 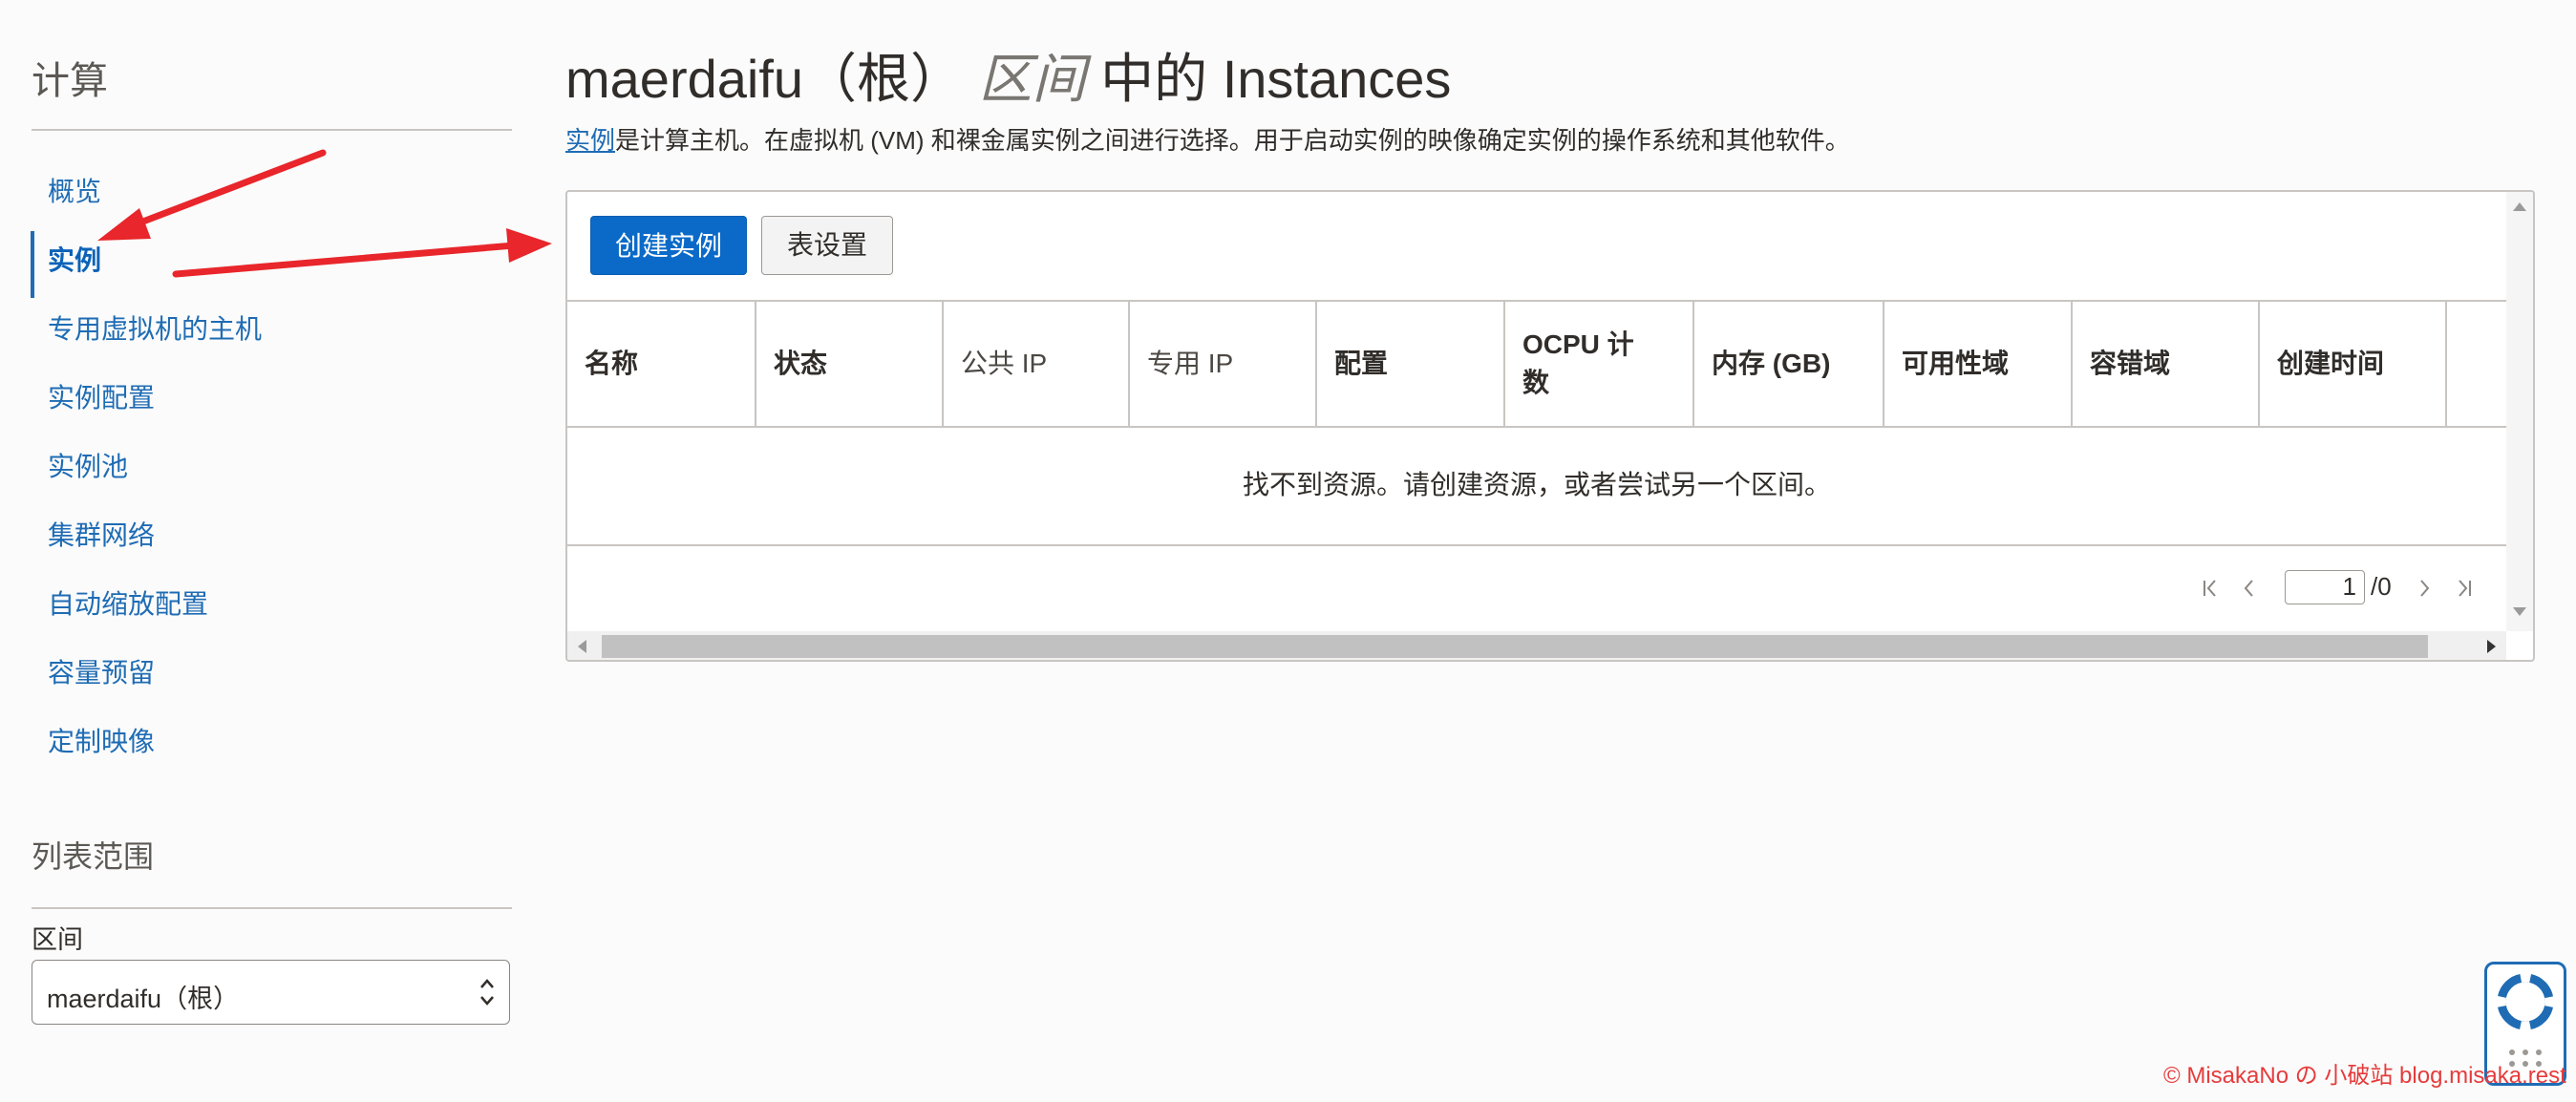 I want to click on column-header-fault-domain: 容错域, so click(x=2166, y=364).